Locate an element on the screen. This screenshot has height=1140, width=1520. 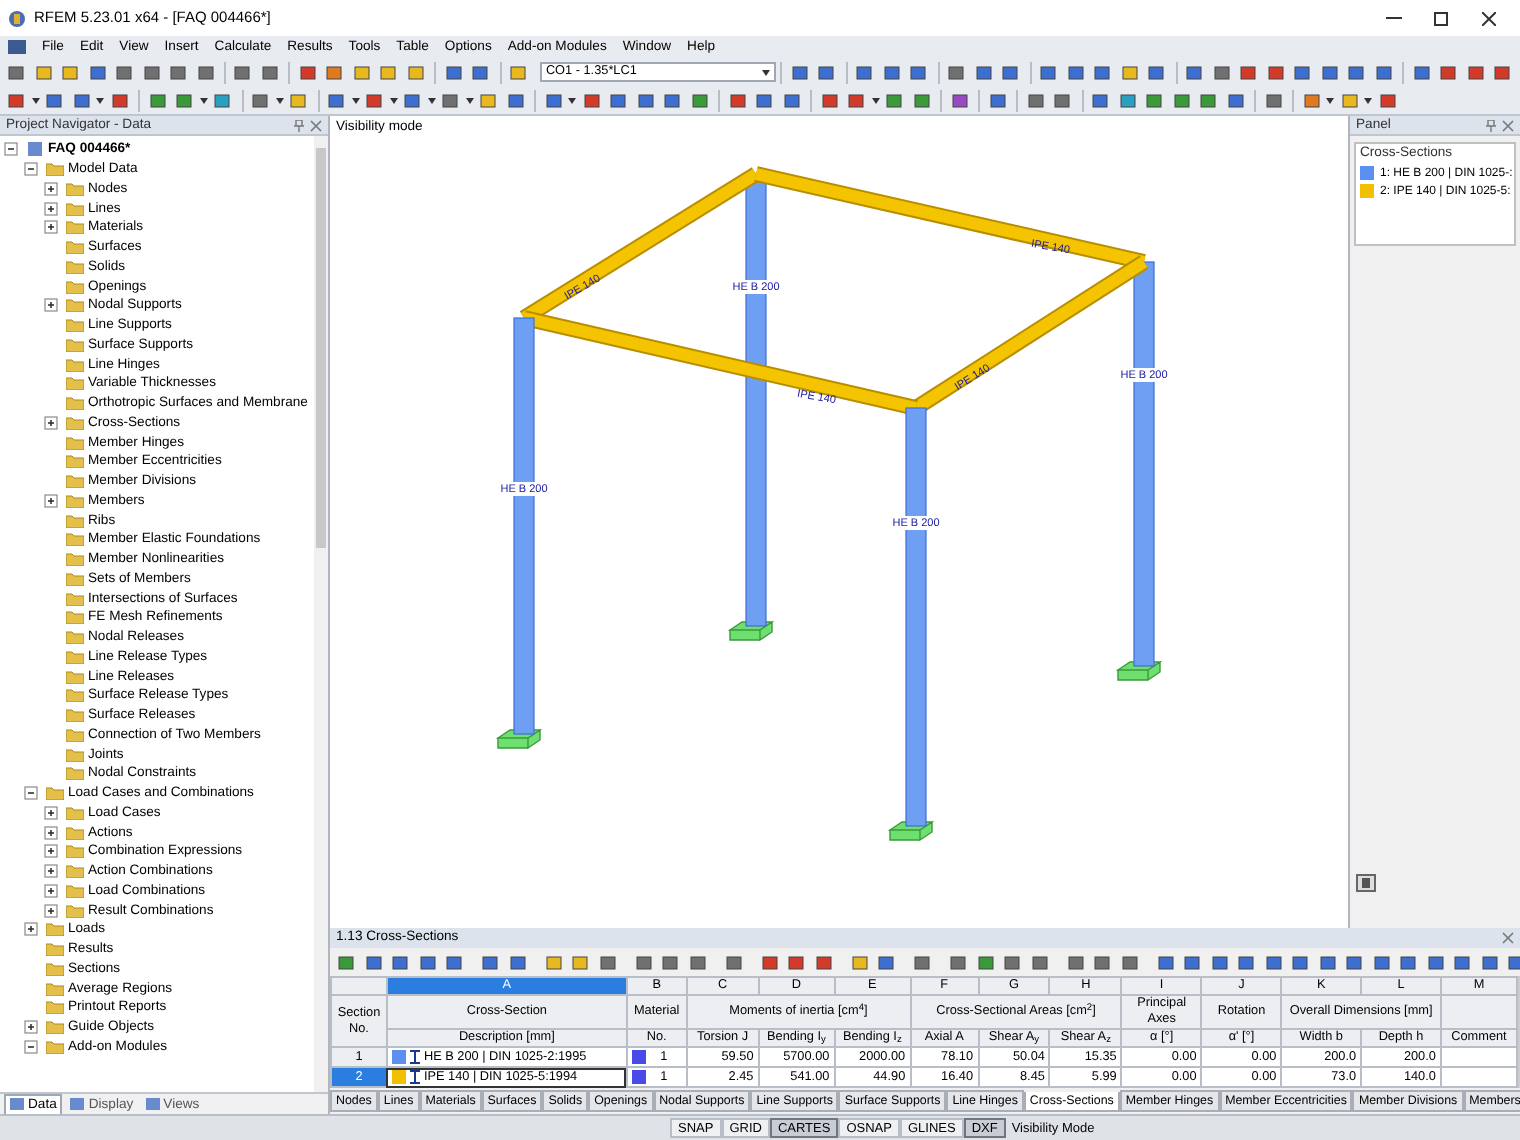
close-icon is located at coordinates (1489, 18).